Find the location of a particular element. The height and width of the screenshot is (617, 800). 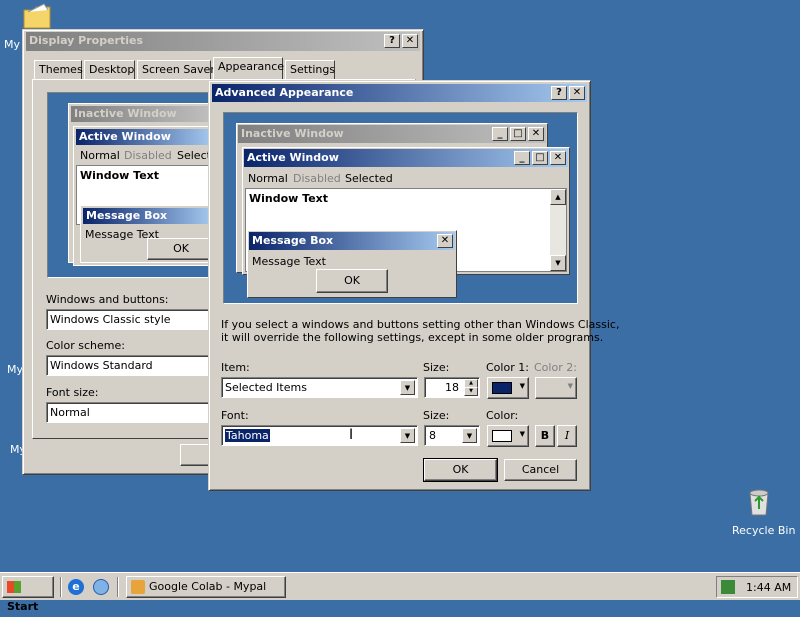

font-label: Font: is located at coordinates (235, 415).